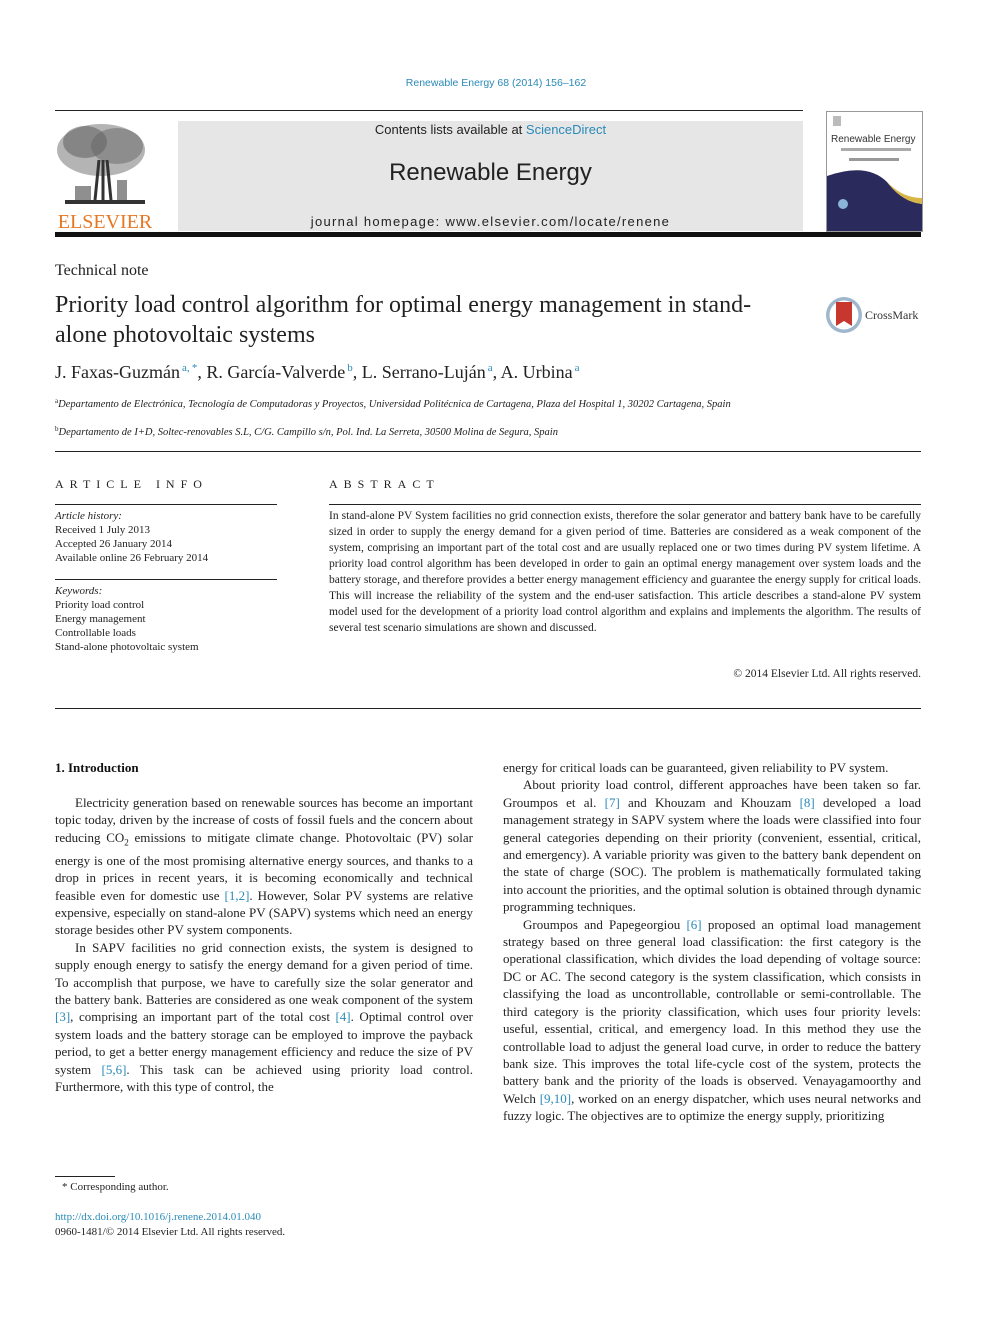 The height and width of the screenshot is (1323, 992). I want to click on keywords-rule, so click(166, 579).